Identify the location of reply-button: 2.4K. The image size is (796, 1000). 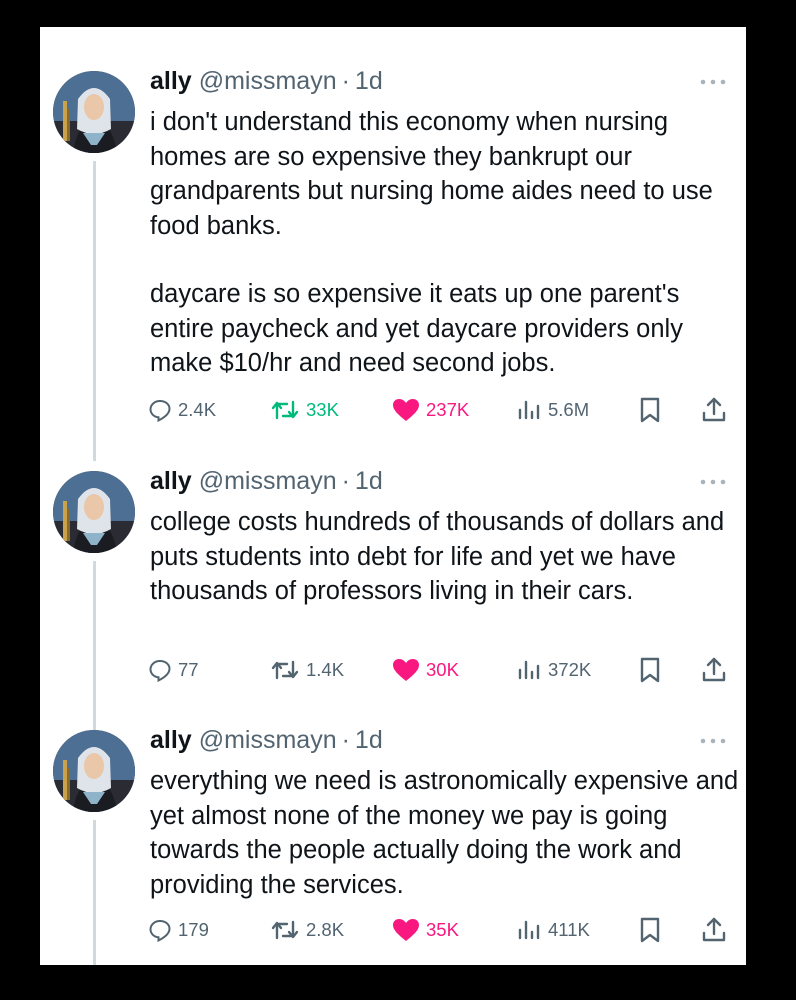
(182, 410).